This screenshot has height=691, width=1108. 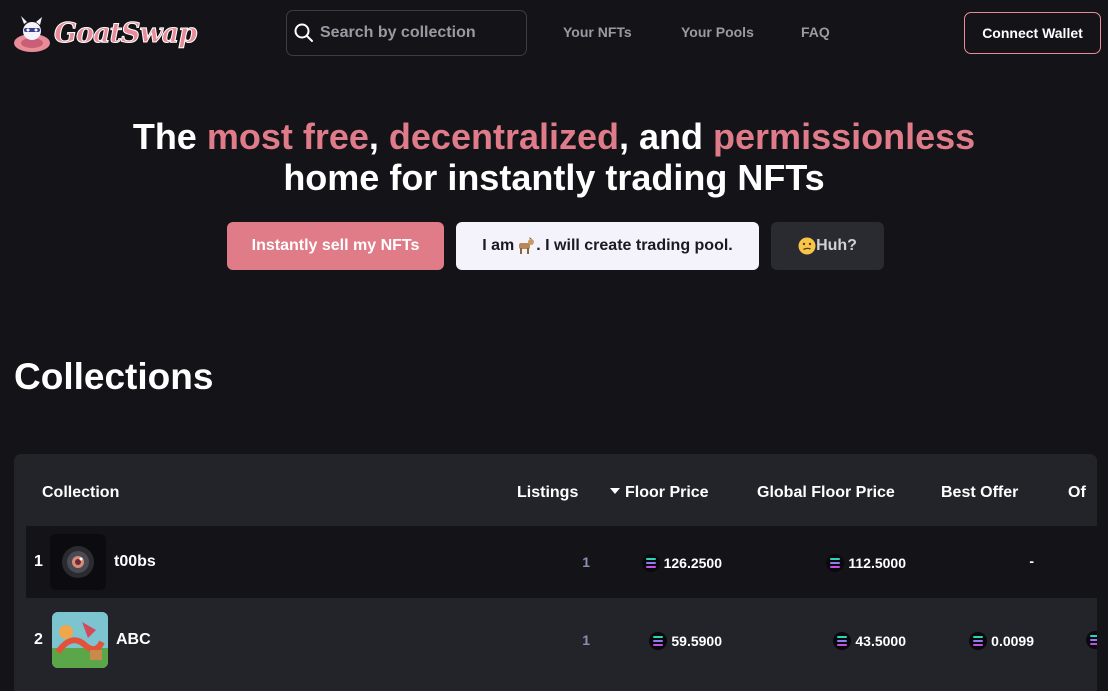 What do you see at coordinates (287, 136) in the screenshot?
I see `hero-highlight-free: most free` at bounding box center [287, 136].